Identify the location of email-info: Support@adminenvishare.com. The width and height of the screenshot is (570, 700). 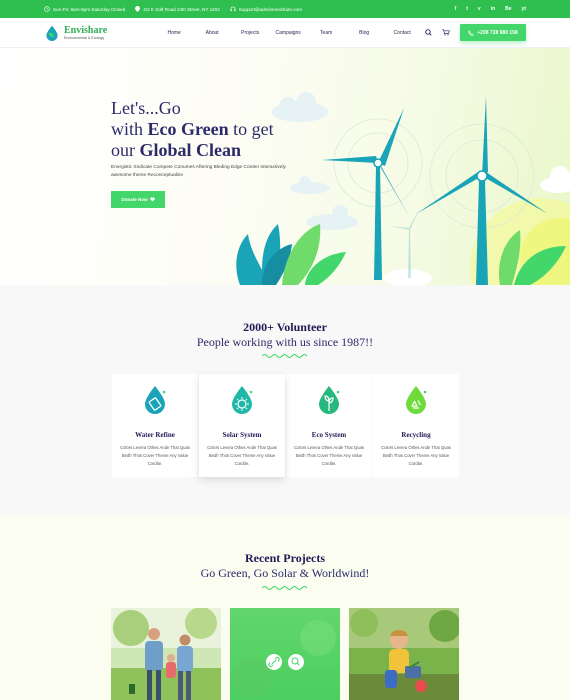
(266, 9).